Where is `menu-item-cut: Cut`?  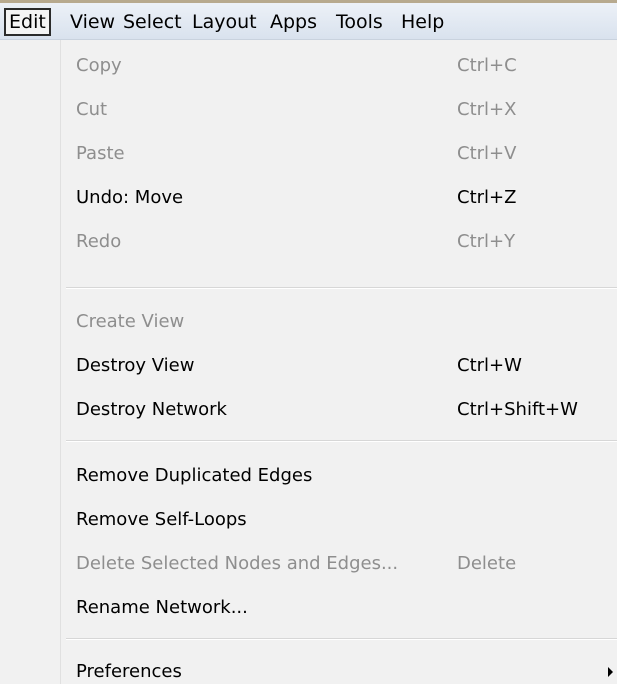
menu-item-cut: Cut is located at coordinates (91, 110).